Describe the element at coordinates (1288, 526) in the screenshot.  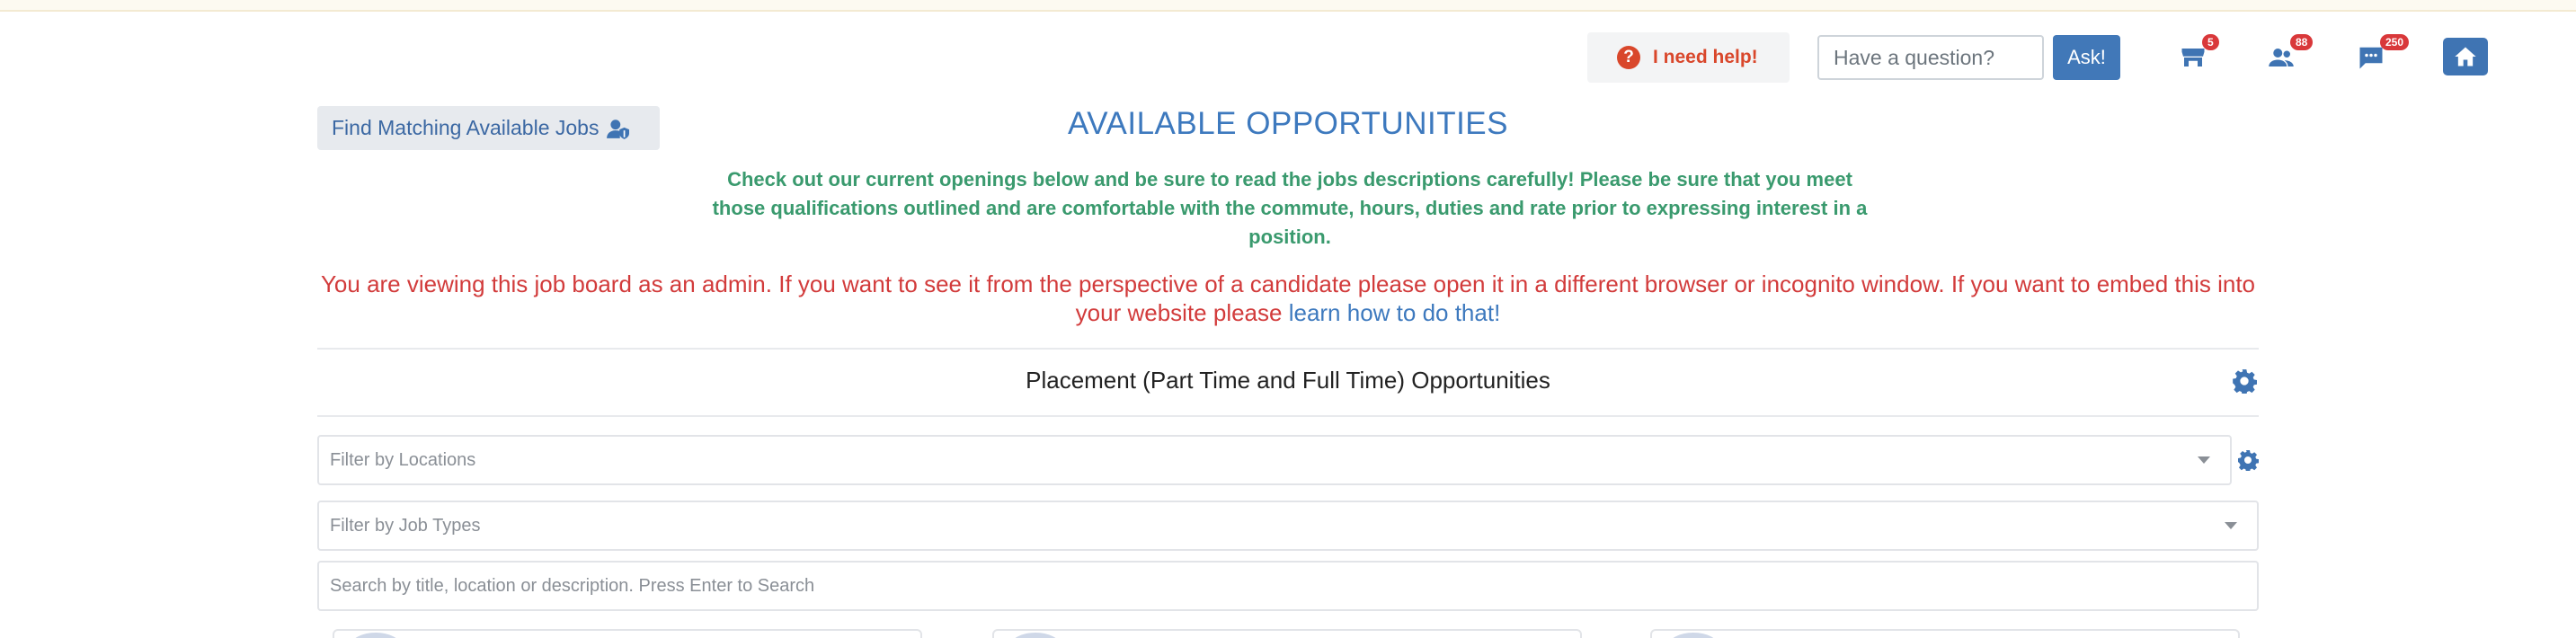
I see `filter-job-types-select: Filter by Job Types` at that location.